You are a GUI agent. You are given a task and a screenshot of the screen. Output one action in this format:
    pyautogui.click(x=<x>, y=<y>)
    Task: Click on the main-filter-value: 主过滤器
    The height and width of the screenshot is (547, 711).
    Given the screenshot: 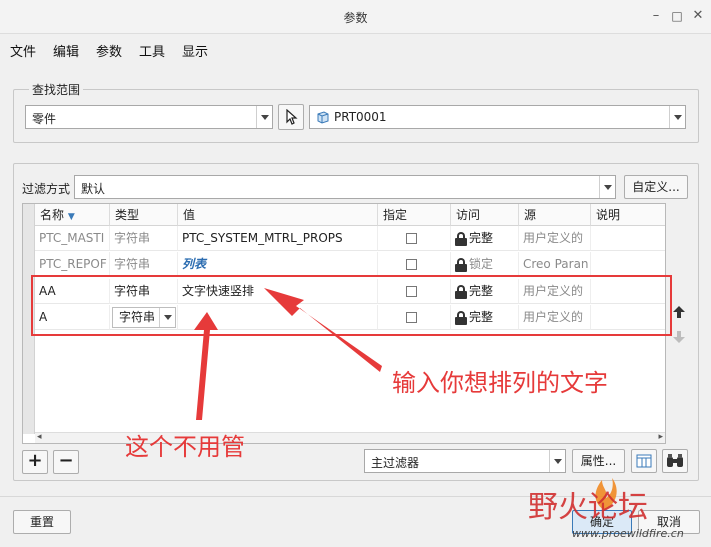 What is the action you would take?
    pyautogui.click(x=395, y=463)
    